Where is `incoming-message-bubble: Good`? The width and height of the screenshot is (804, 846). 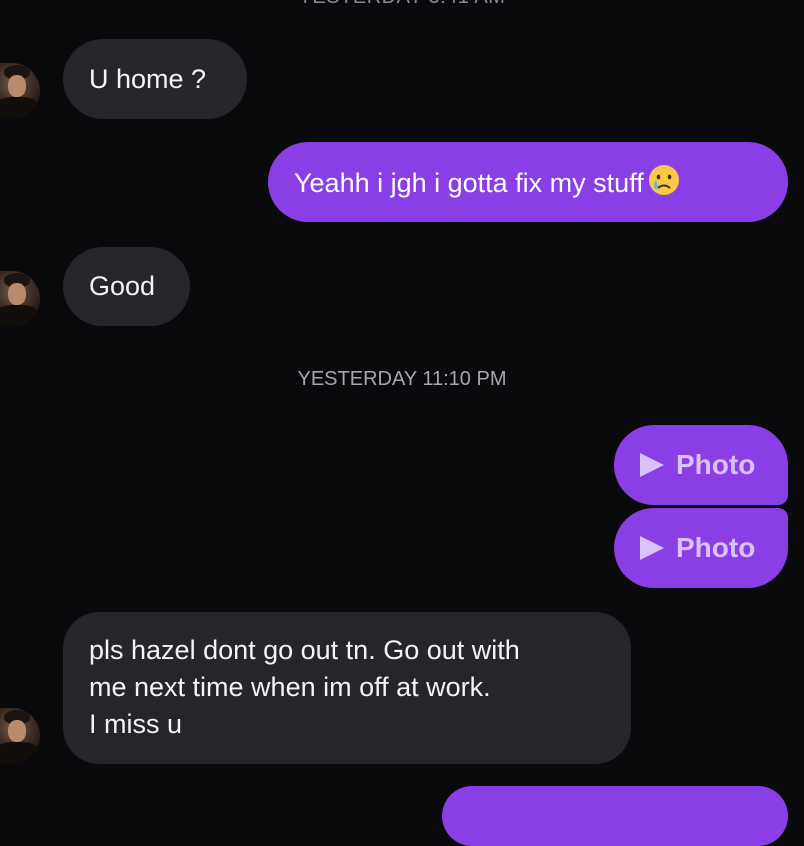
incoming-message-bubble: Good is located at coordinates (126, 286).